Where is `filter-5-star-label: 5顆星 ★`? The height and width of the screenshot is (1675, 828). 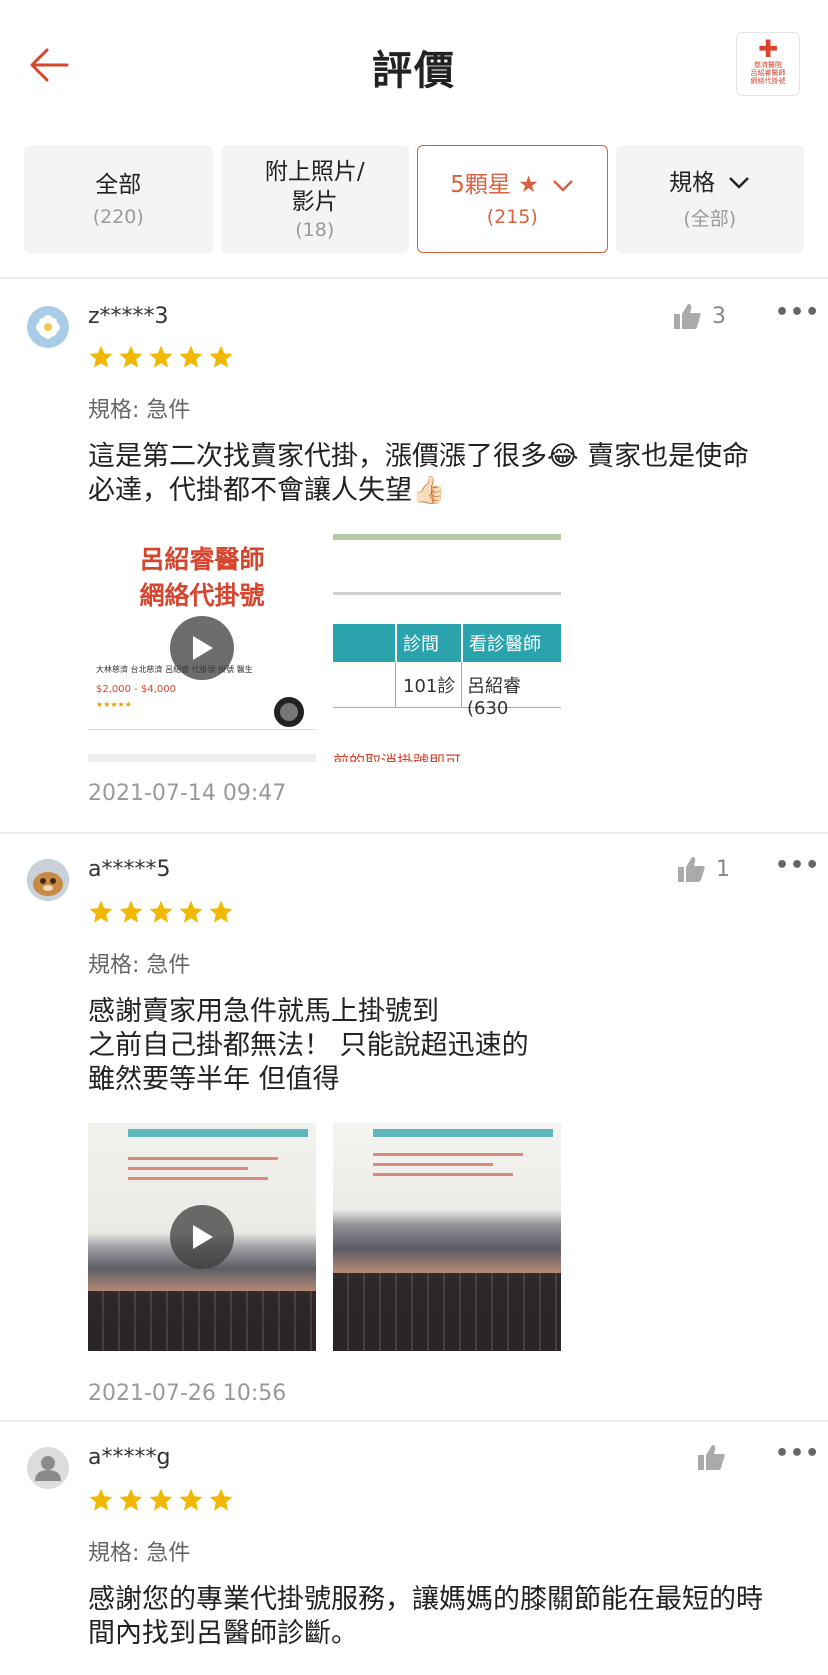 filter-5-star-label: 5顆星 ★ is located at coordinates (494, 185).